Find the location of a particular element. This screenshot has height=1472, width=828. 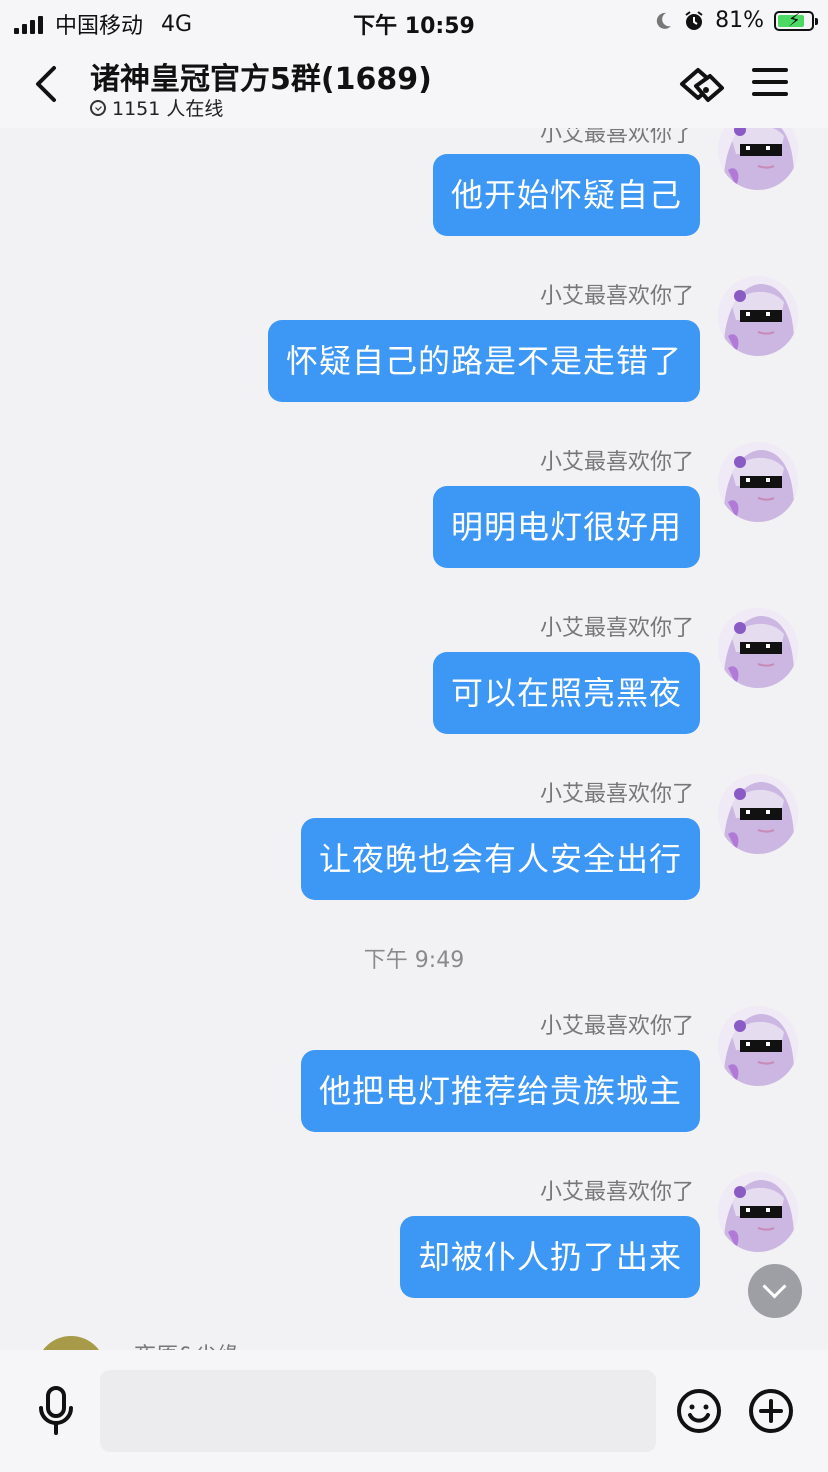

message-bubble: 可以在照亮黑夜 is located at coordinates (566, 693).